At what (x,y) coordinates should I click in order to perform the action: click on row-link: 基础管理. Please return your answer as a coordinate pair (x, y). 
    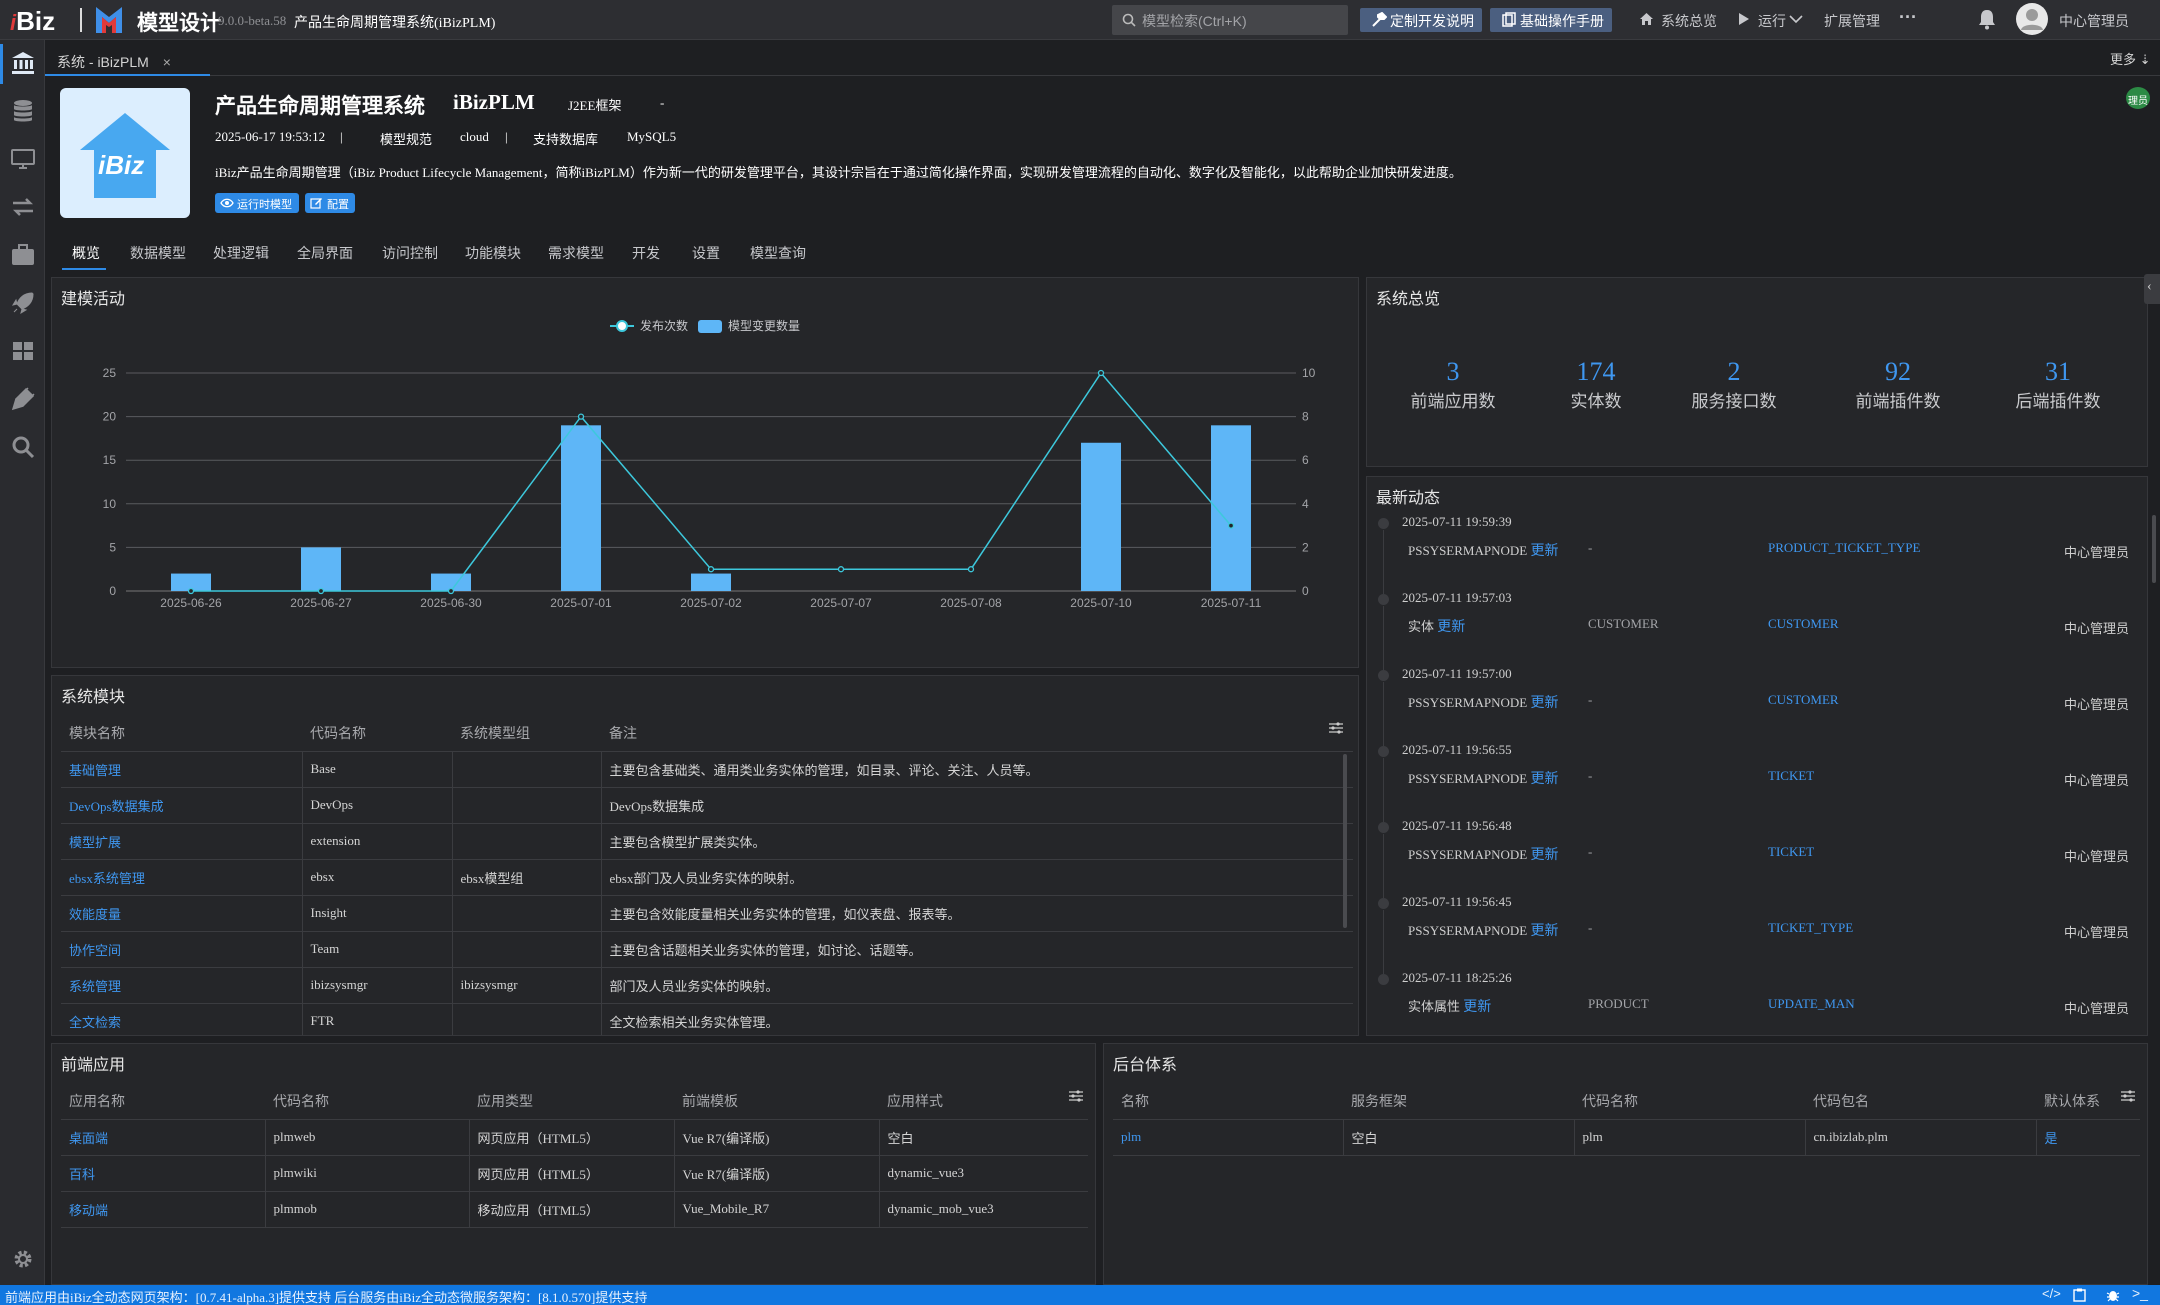
    Looking at the image, I should click on (182, 769).